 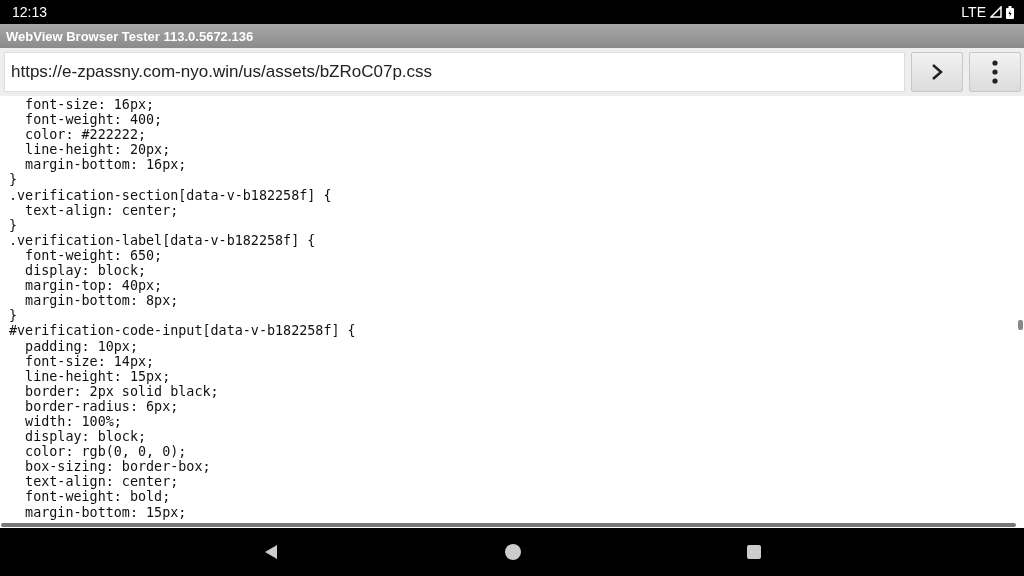 What do you see at coordinates (513, 552) in the screenshot?
I see `home-icon` at bounding box center [513, 552].